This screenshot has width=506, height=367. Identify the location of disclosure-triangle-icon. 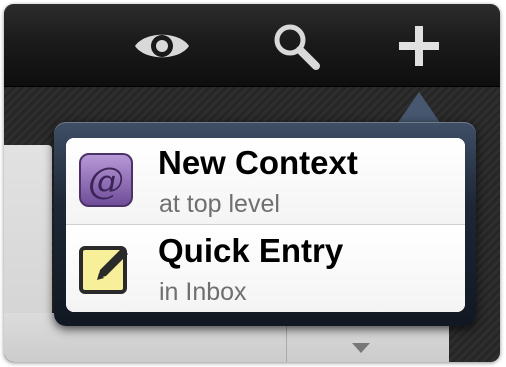
(361, 348).